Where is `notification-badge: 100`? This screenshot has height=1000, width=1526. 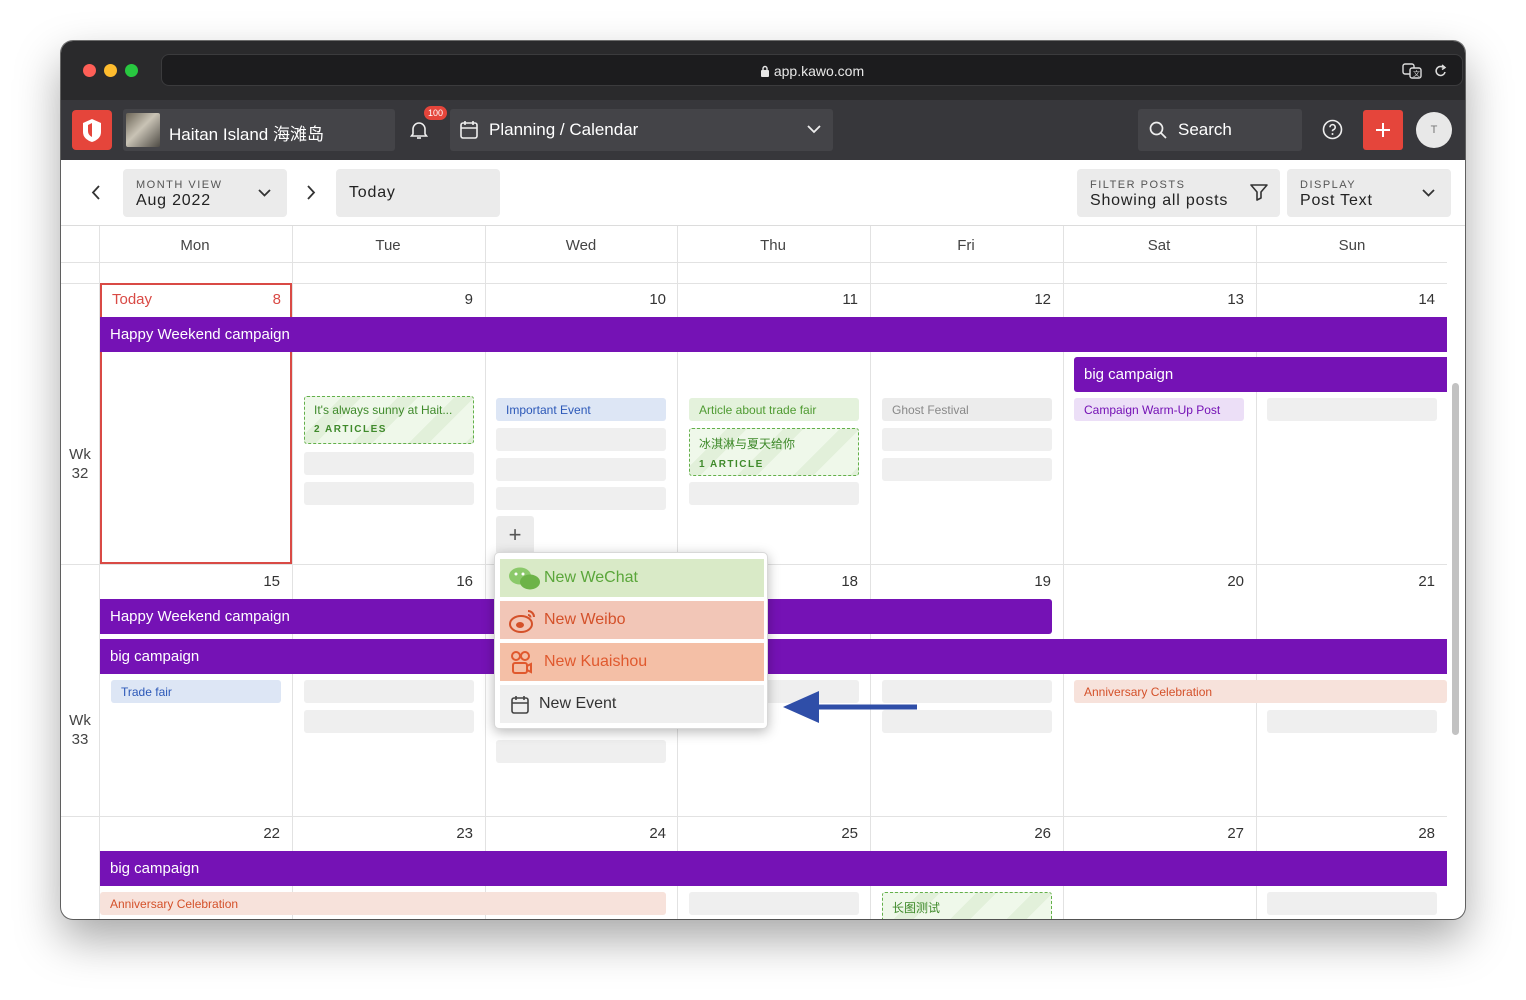 notification-badge: 100 is located at coordinates (436, 113).